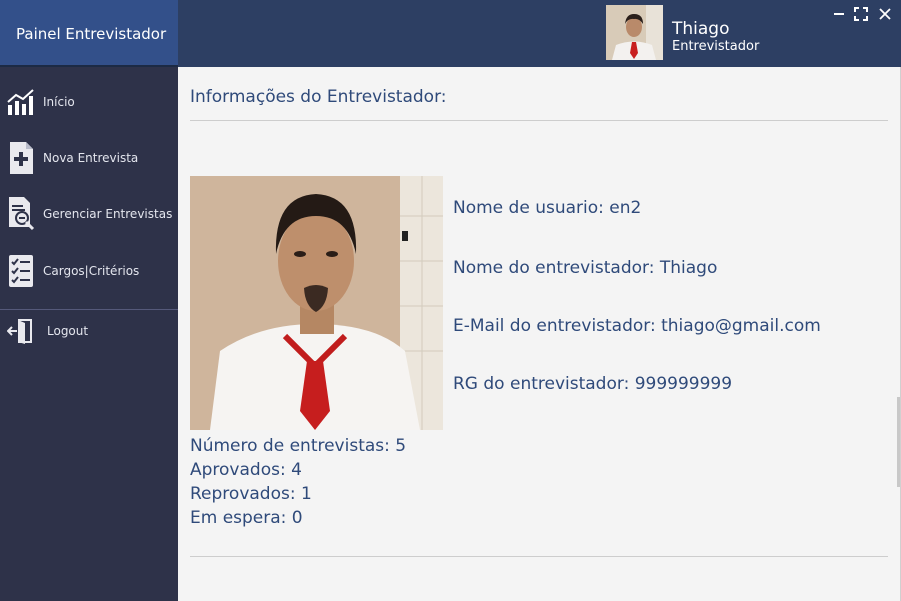 The image size is (901, 601). Describe the element at coordinates (21, 102) in the screenshot. I see `chart-icon` at that location.